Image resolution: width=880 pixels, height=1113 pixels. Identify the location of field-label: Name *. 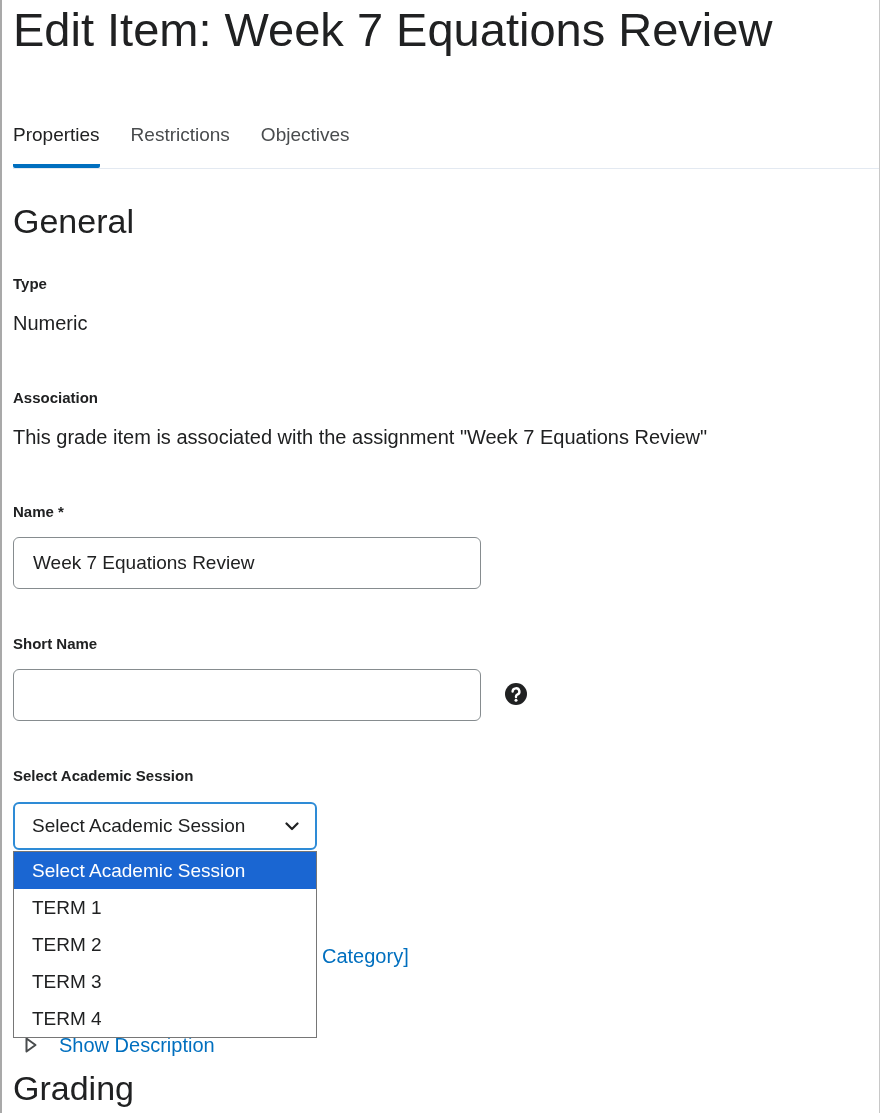
(39, 512).